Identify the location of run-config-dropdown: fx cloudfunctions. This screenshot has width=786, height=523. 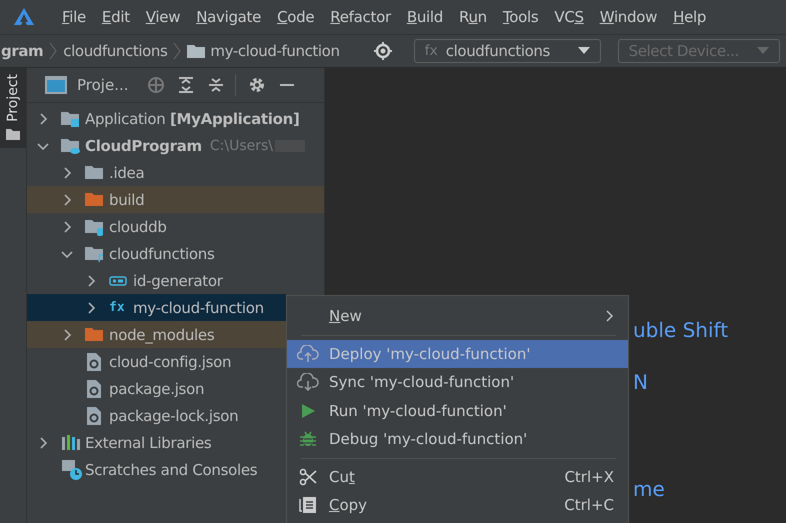
(507, 51).